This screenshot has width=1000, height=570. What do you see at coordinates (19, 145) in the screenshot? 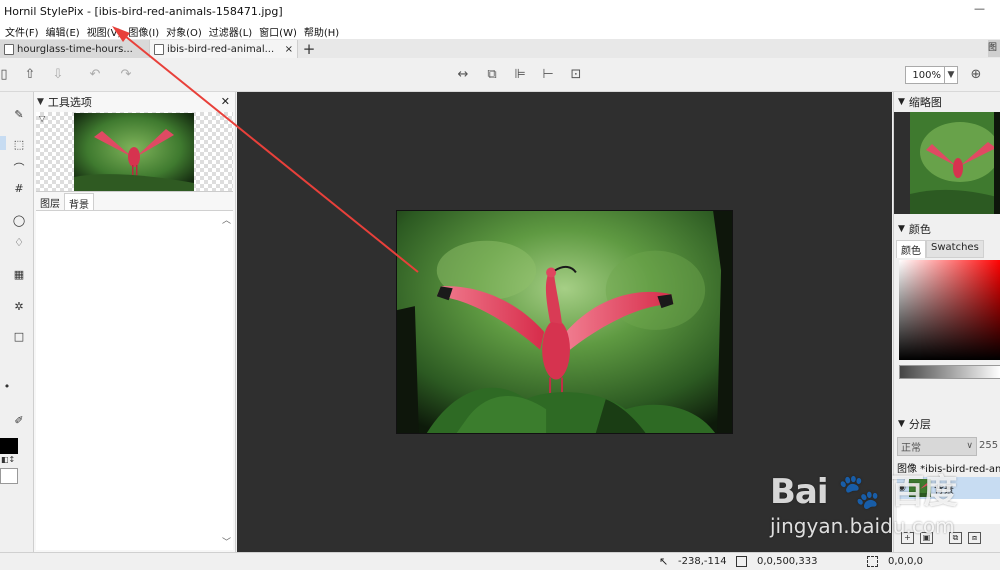
I see `rect-select-icon: ⬚` at bounding box center [19, 145].